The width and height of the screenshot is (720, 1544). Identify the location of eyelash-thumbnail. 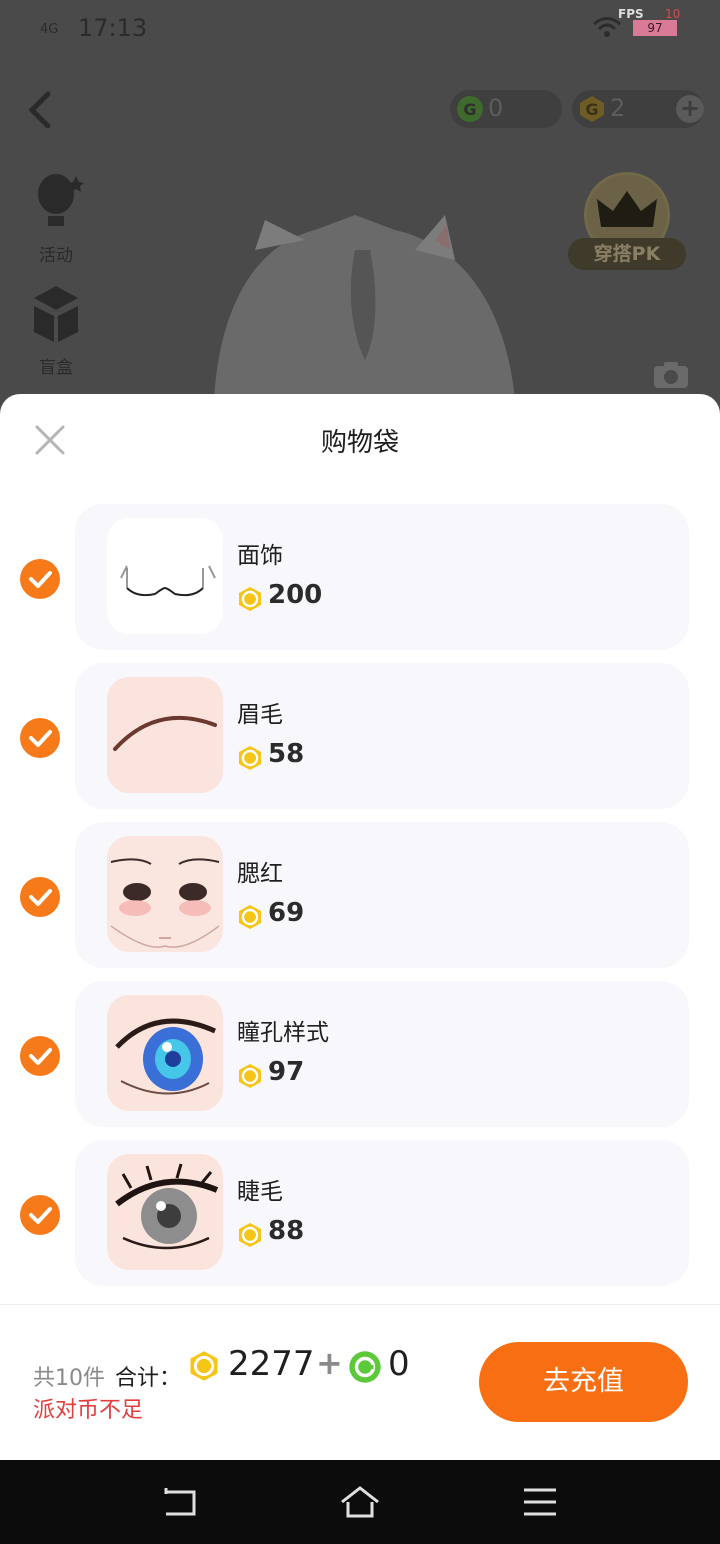
(165, 1212).